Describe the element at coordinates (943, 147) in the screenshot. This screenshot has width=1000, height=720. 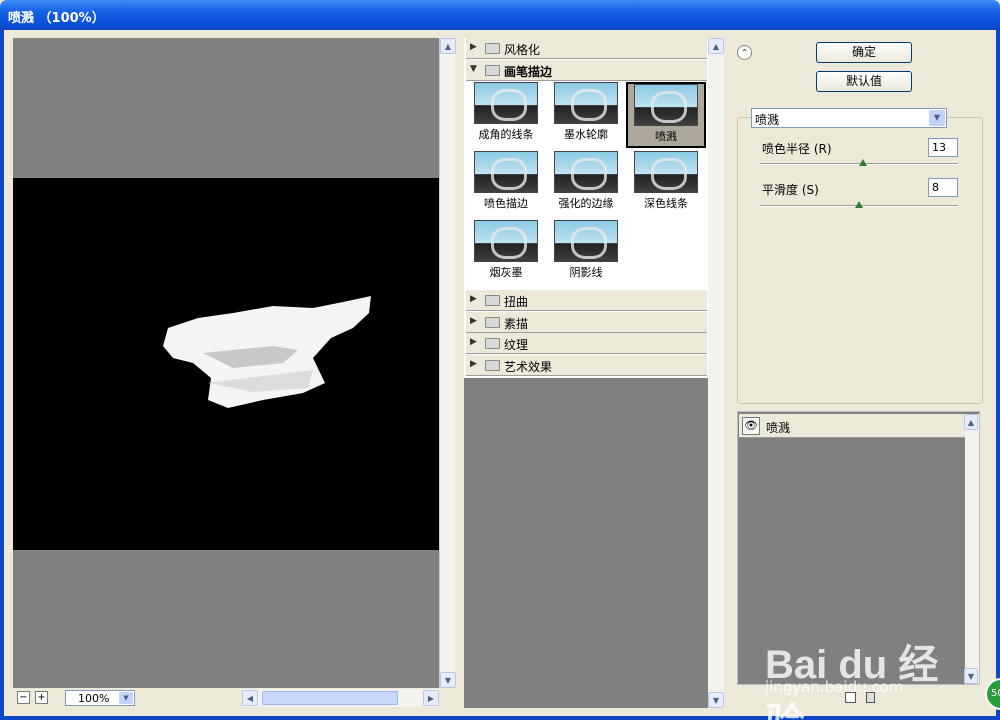
I see `spray-radius-field: 13` at that location.